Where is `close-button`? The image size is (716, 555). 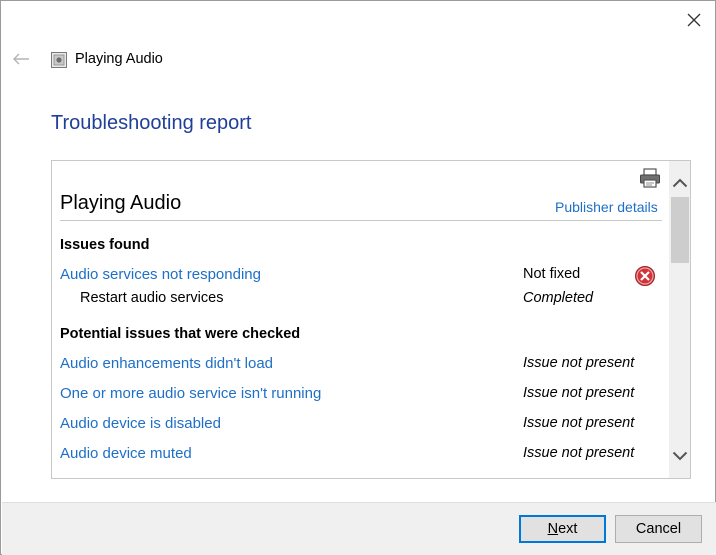 close-button is located at coordinates (693, 20).